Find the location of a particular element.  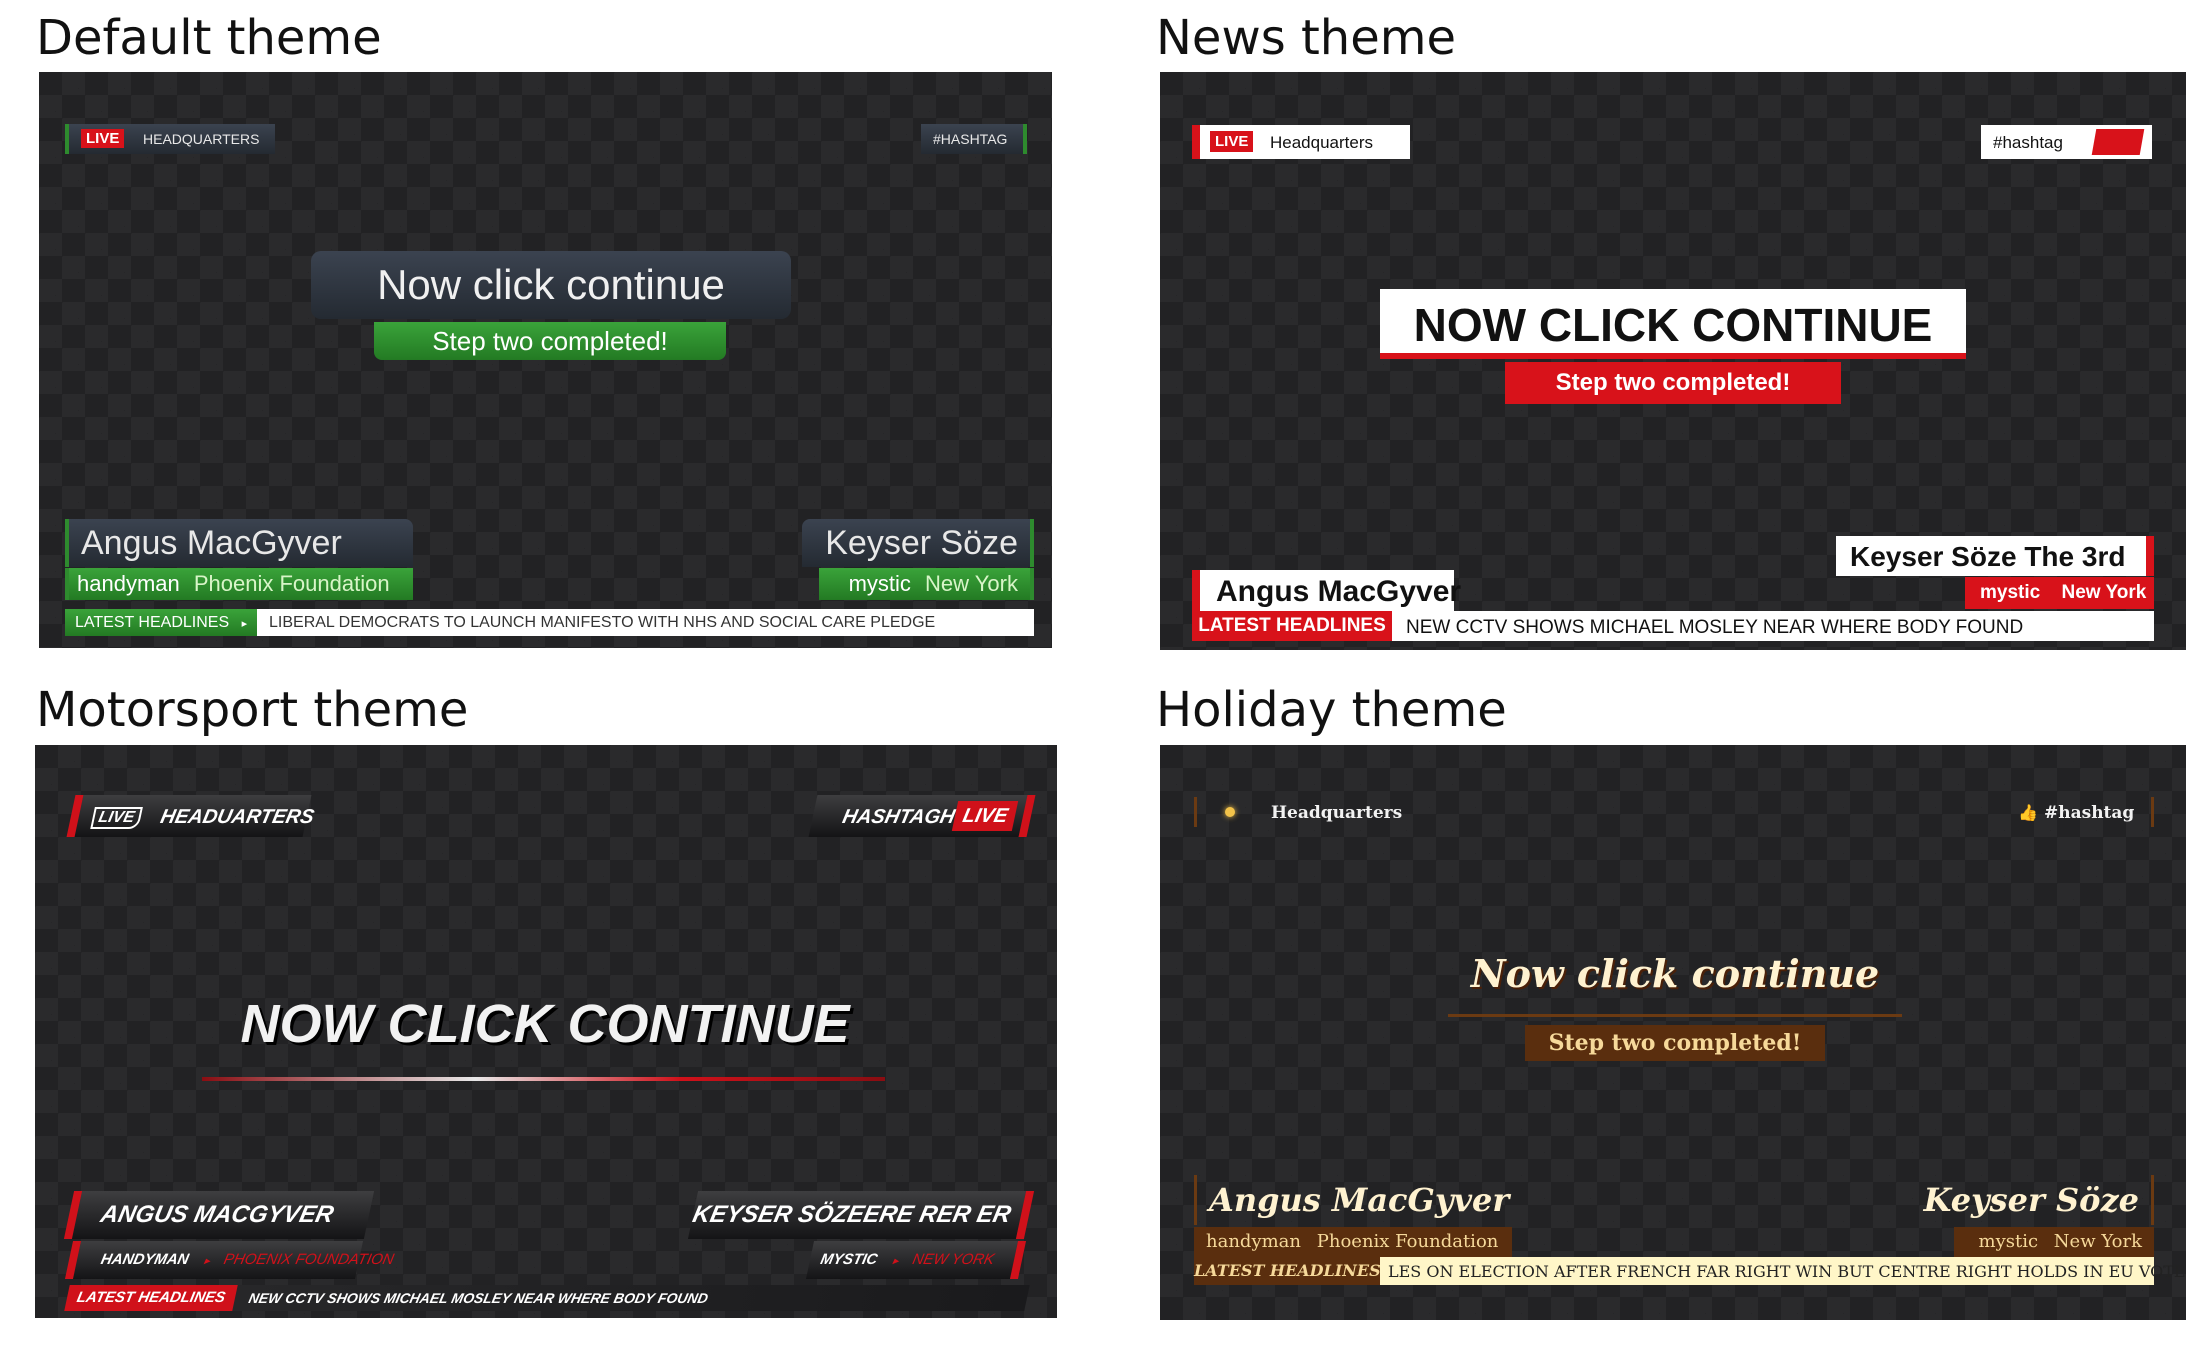

location-label: HEADUARTERS is located at coordinates (237, 817).